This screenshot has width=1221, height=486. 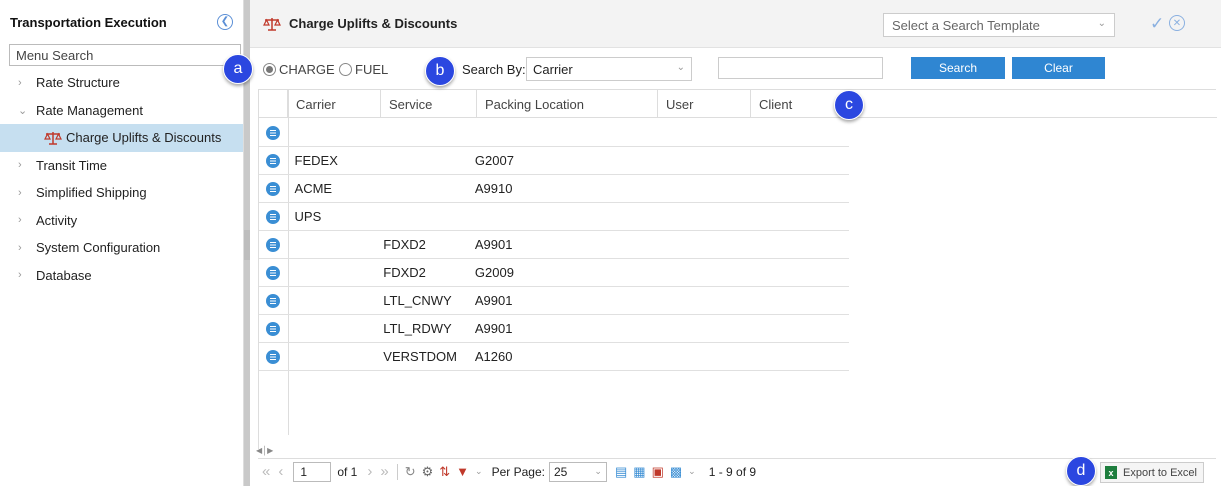 I want to click on record-count: 1 - 9 of 9, so click(x=732, y=471).